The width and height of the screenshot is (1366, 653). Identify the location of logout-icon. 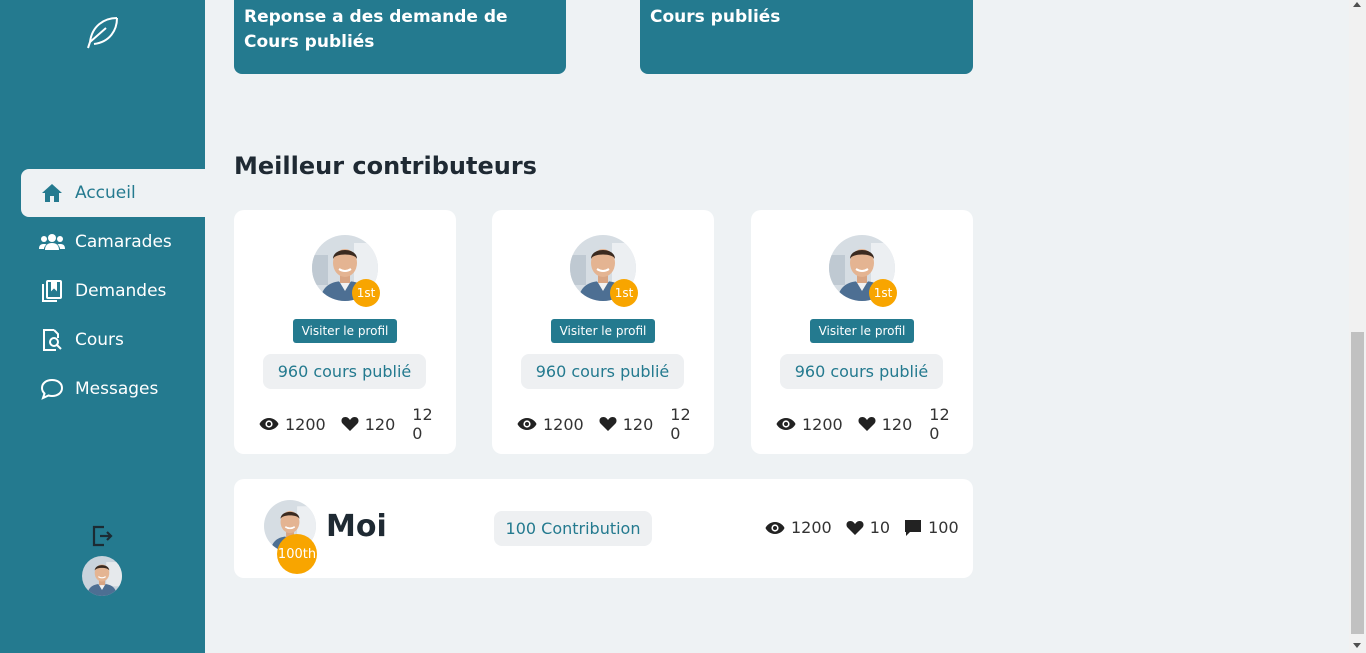
(102, 536).